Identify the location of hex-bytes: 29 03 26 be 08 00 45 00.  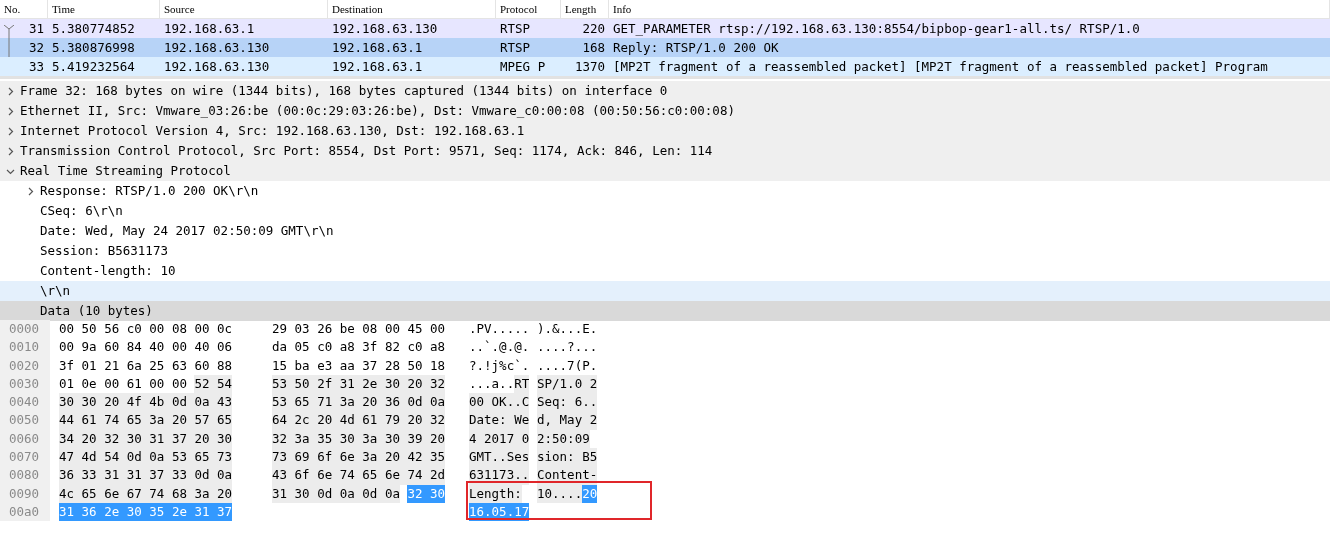
(359, 329).